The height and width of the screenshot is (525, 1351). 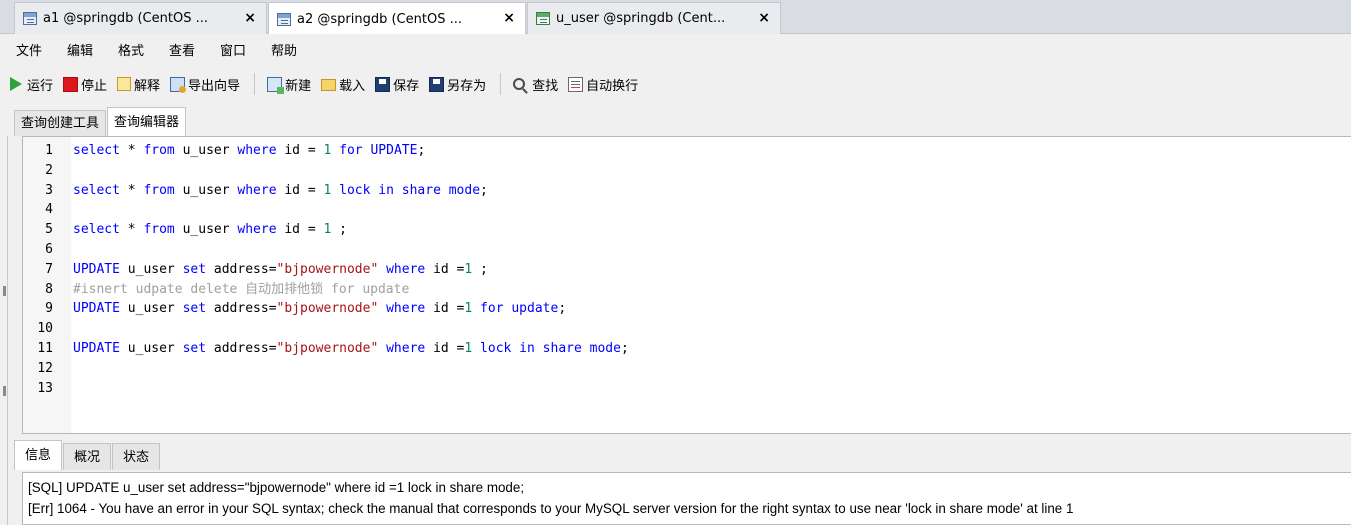 What do you see at coordinates (276, 85) in the screenshot?
I see `new-query-icon` at bounding box center [276, 85].